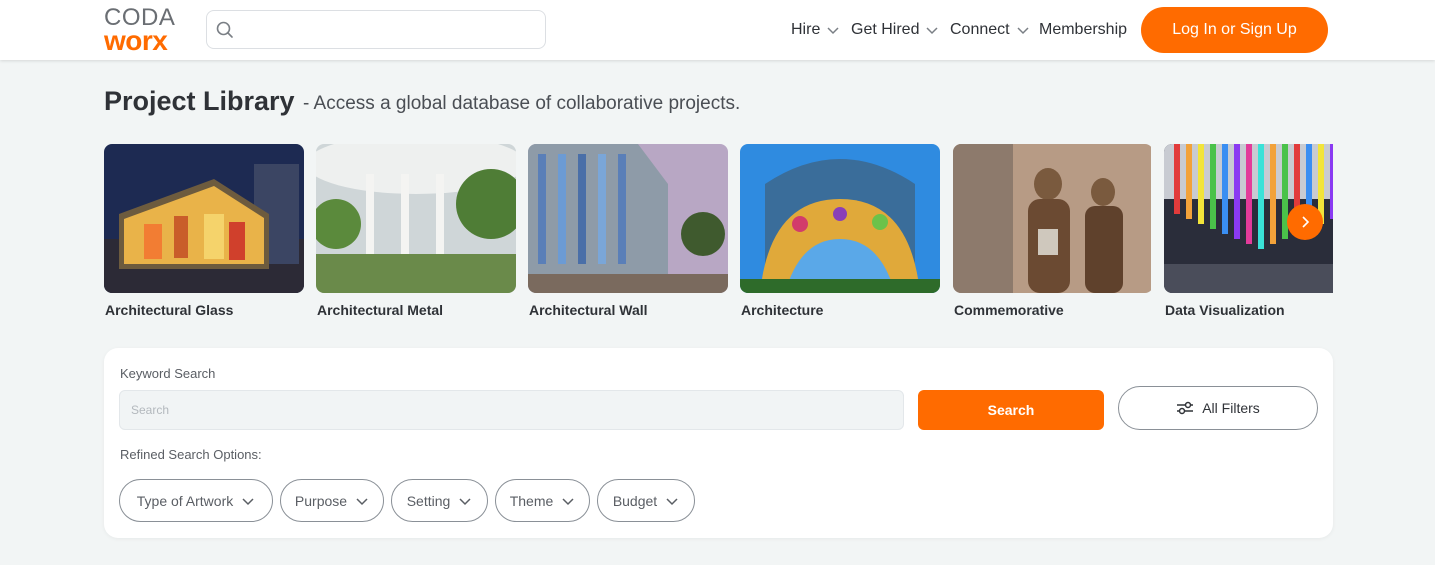 The width and height of the screenshot is (1435, 565). Describe the element at coordinates (428, 500) in the screenshot. I see `chip-label: Setting` at that location.